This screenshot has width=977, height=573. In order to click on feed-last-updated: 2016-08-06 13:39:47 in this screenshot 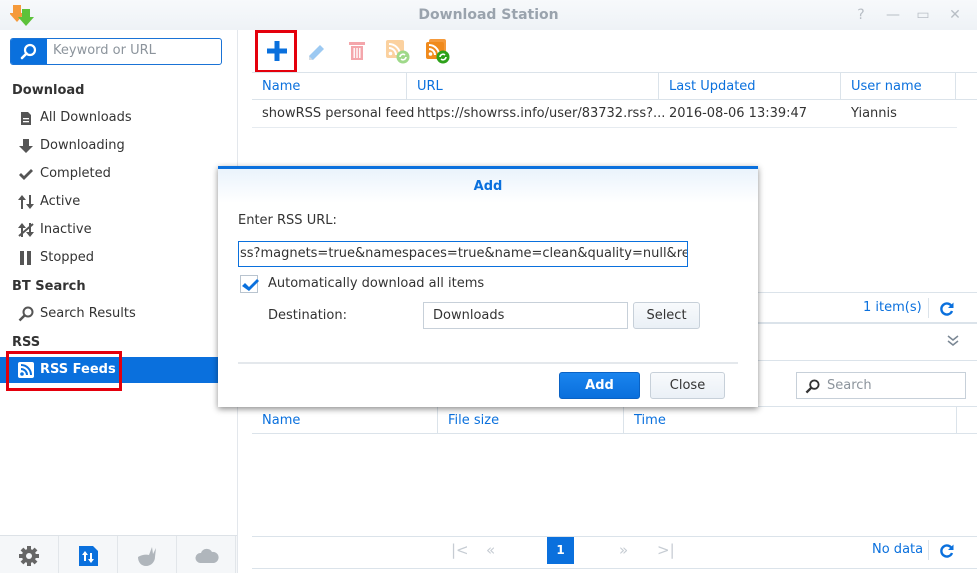, I will do `click(738, 113)`.